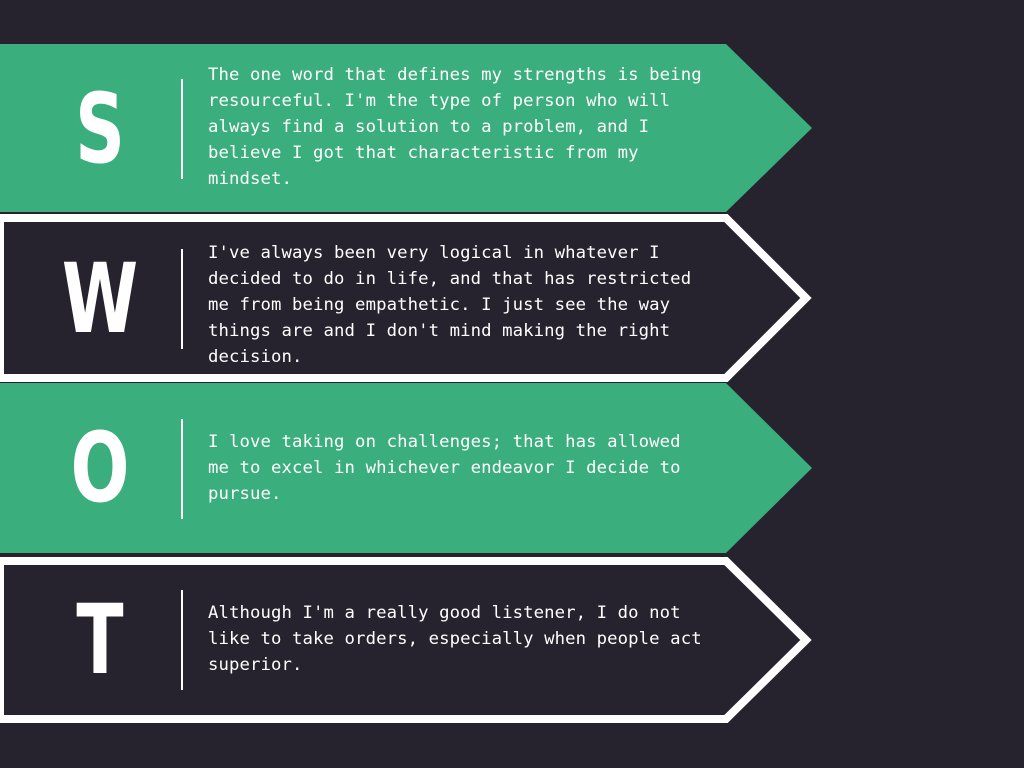  What do you see at coordinates (182, 640) in the screenshot?
I see `threats-divider` at bounding box center [182, 640].